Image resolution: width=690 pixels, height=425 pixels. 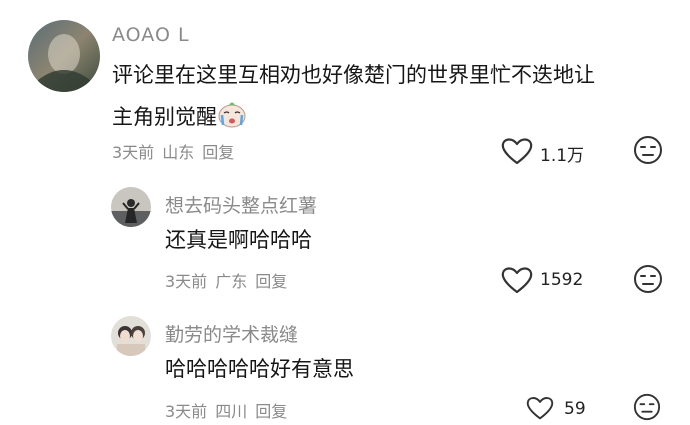 What do you see at coordinates (238, 240) in the screenshot?
I see `comment-text: 还真是啊哈哈哈` at bounding box center [238, 240].